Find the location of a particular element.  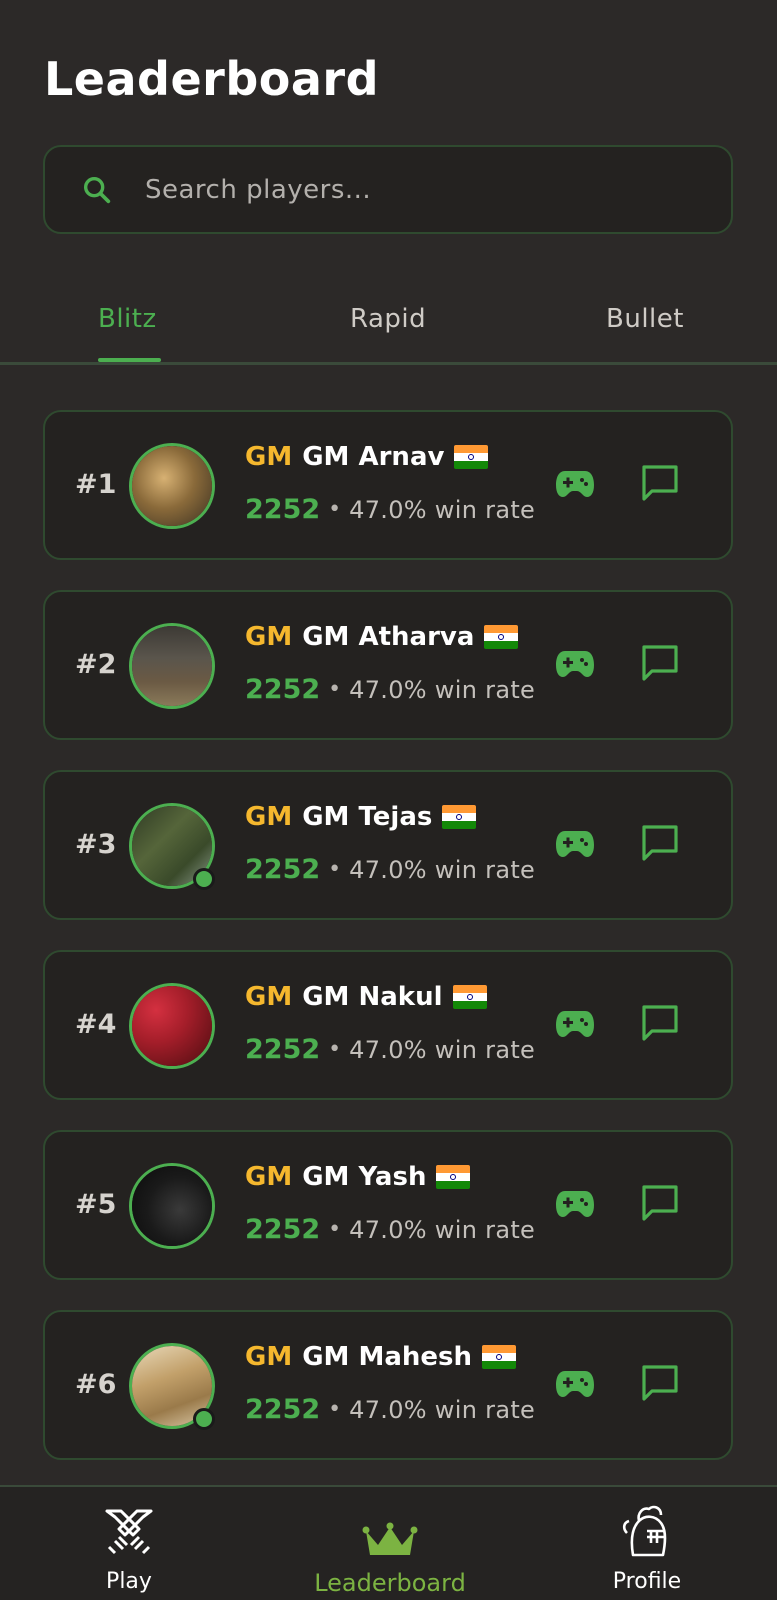

bottom-nav: Play Leaderboard Profile is located at coordinates (388, 1542).